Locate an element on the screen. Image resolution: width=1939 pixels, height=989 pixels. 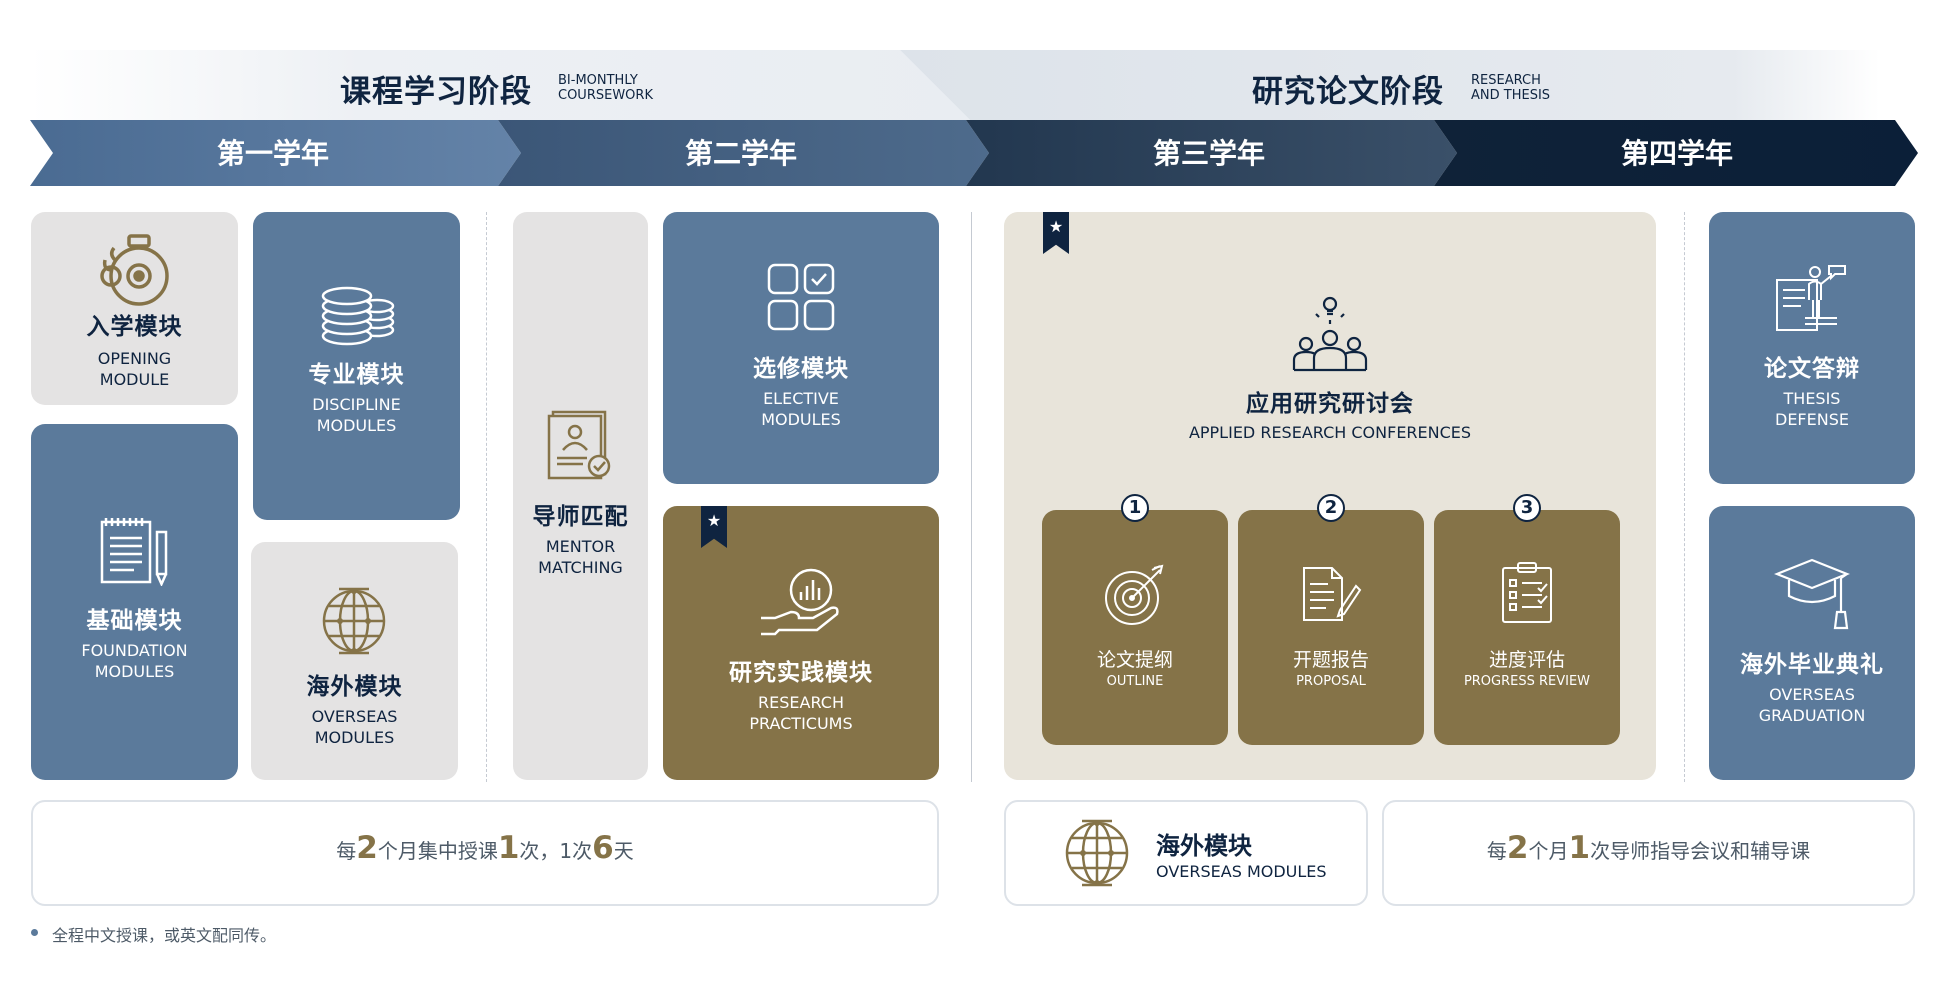
elective-module-en: ELECTIVE MODULES is located at coordinates (801, 409).